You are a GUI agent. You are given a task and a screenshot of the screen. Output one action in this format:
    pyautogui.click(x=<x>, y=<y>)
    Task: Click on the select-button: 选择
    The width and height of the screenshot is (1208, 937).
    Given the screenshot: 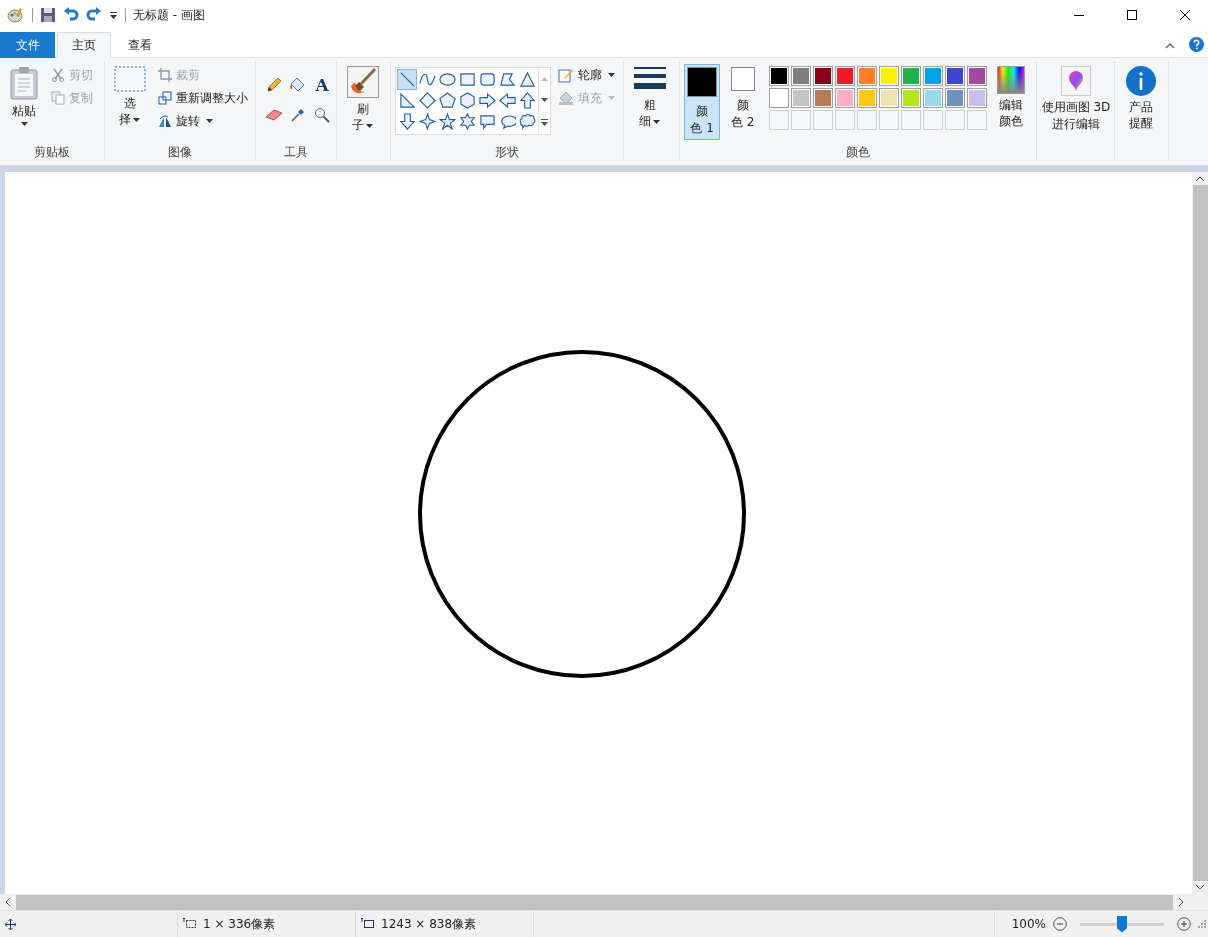 What is the action you would take?
    pyautogui.click(x=130, y=101)
    